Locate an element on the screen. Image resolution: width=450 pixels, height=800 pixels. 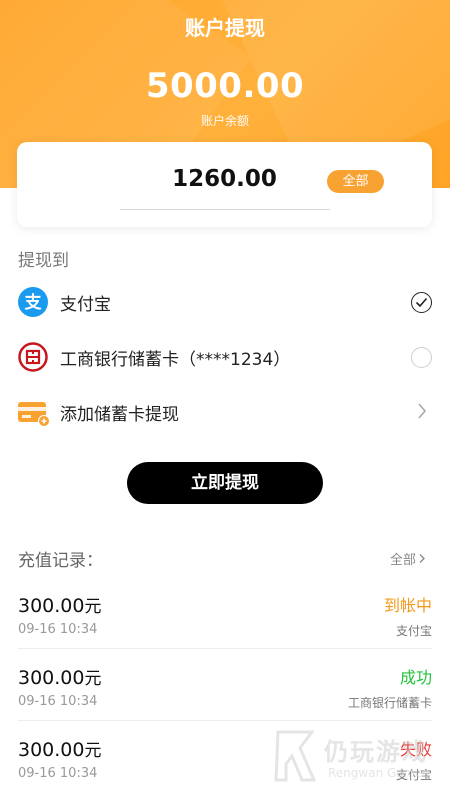
record-row: 300.00元 09-16 10:34 成功 工商银行储蓄卡 is located at coordinates (225, 686).